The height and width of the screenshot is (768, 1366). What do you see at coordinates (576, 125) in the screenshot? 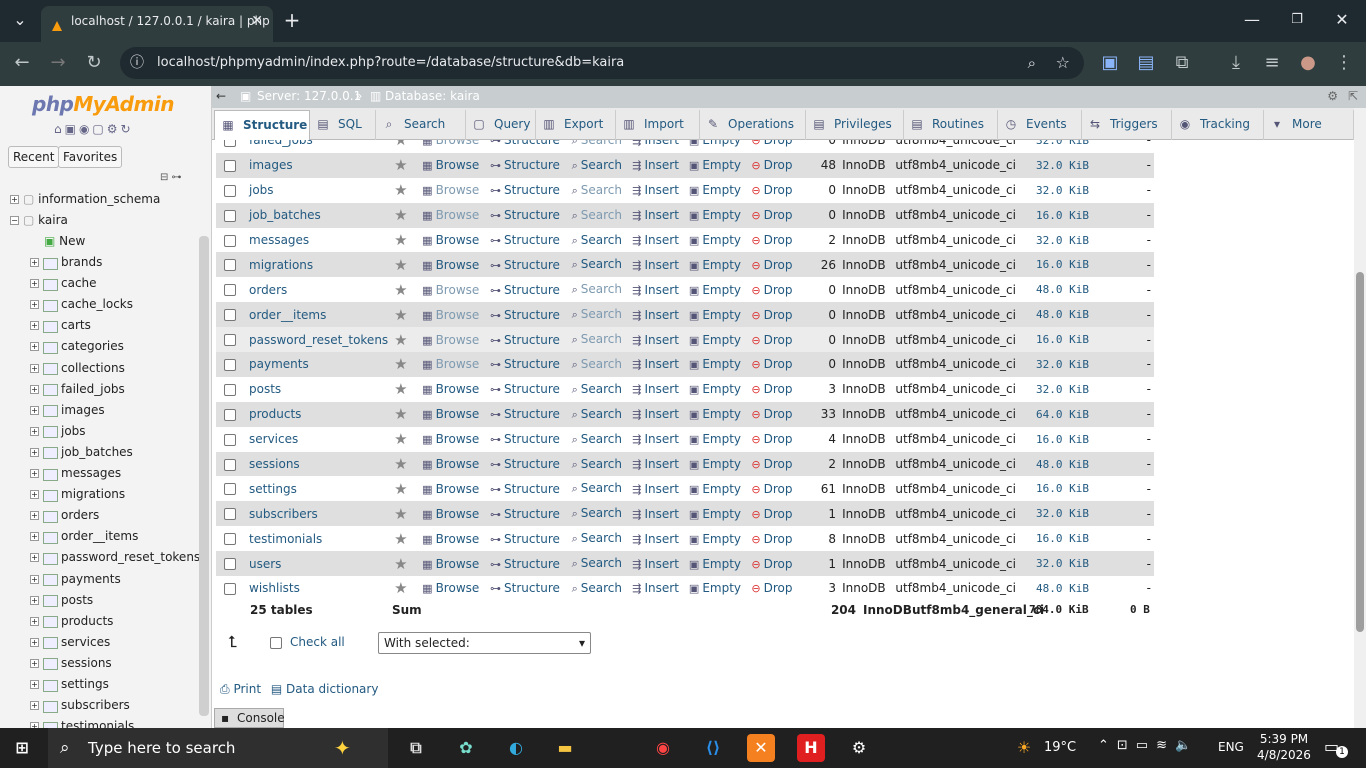
I see `tab-export: ▥ Export` at bounding box center [576, 125].